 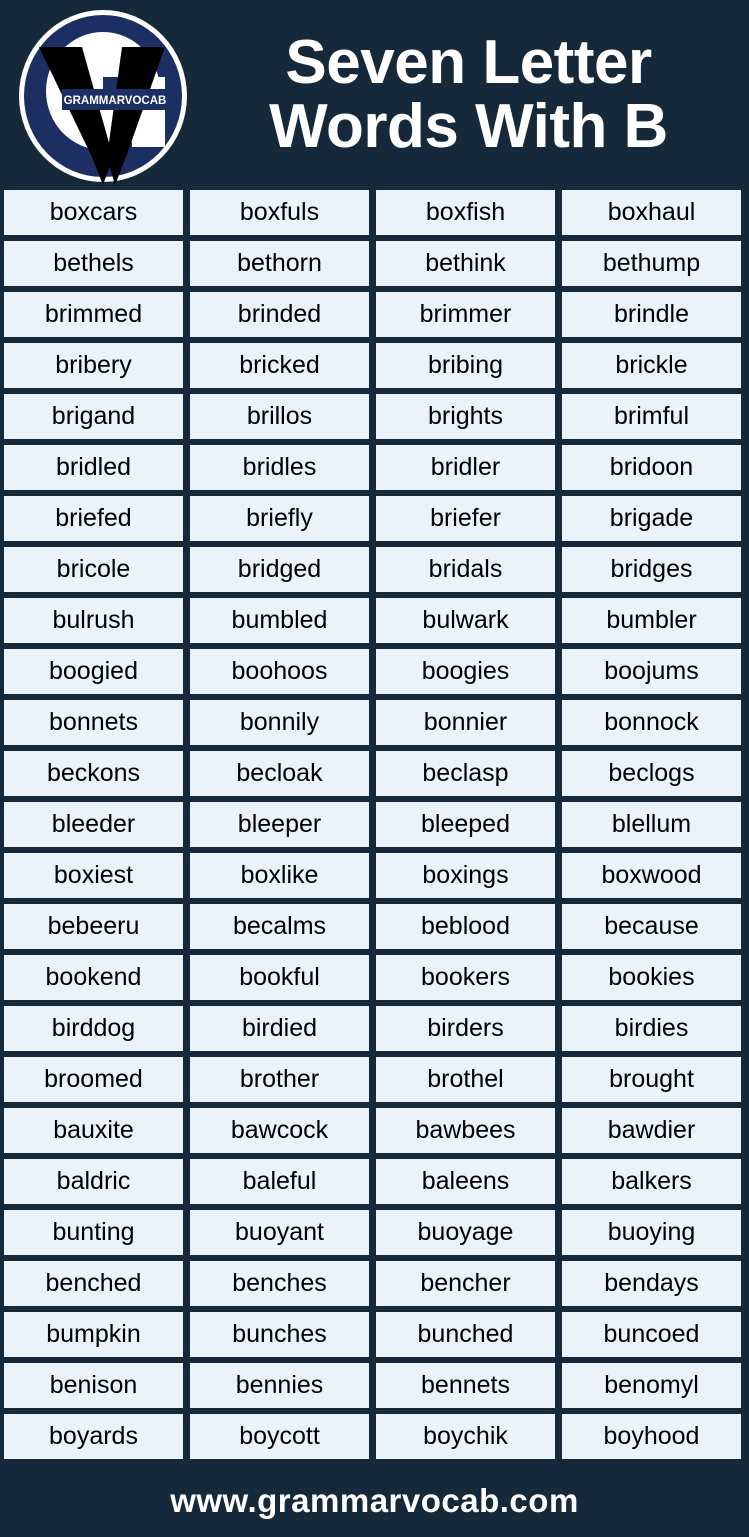 What do you see at coordinates (93, 824) in the screenshot?
I see `word-cell: bleeder` at bounding box center [93, 824].